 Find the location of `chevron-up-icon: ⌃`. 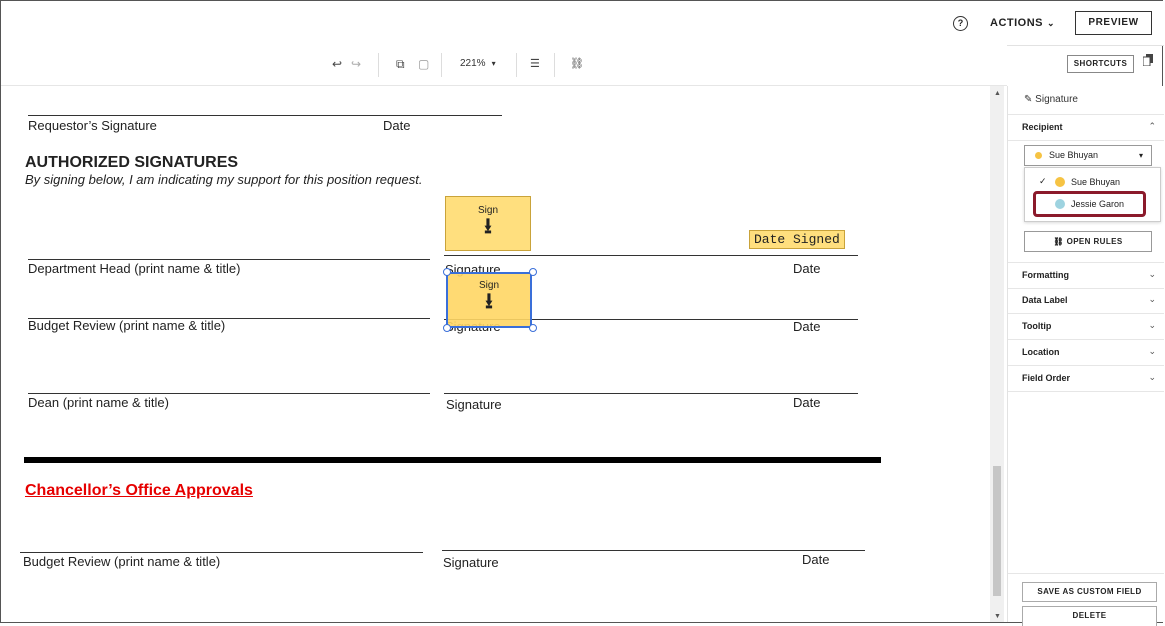

chevron-up-icon: ⌃ is located at coordinates (1152, 126).